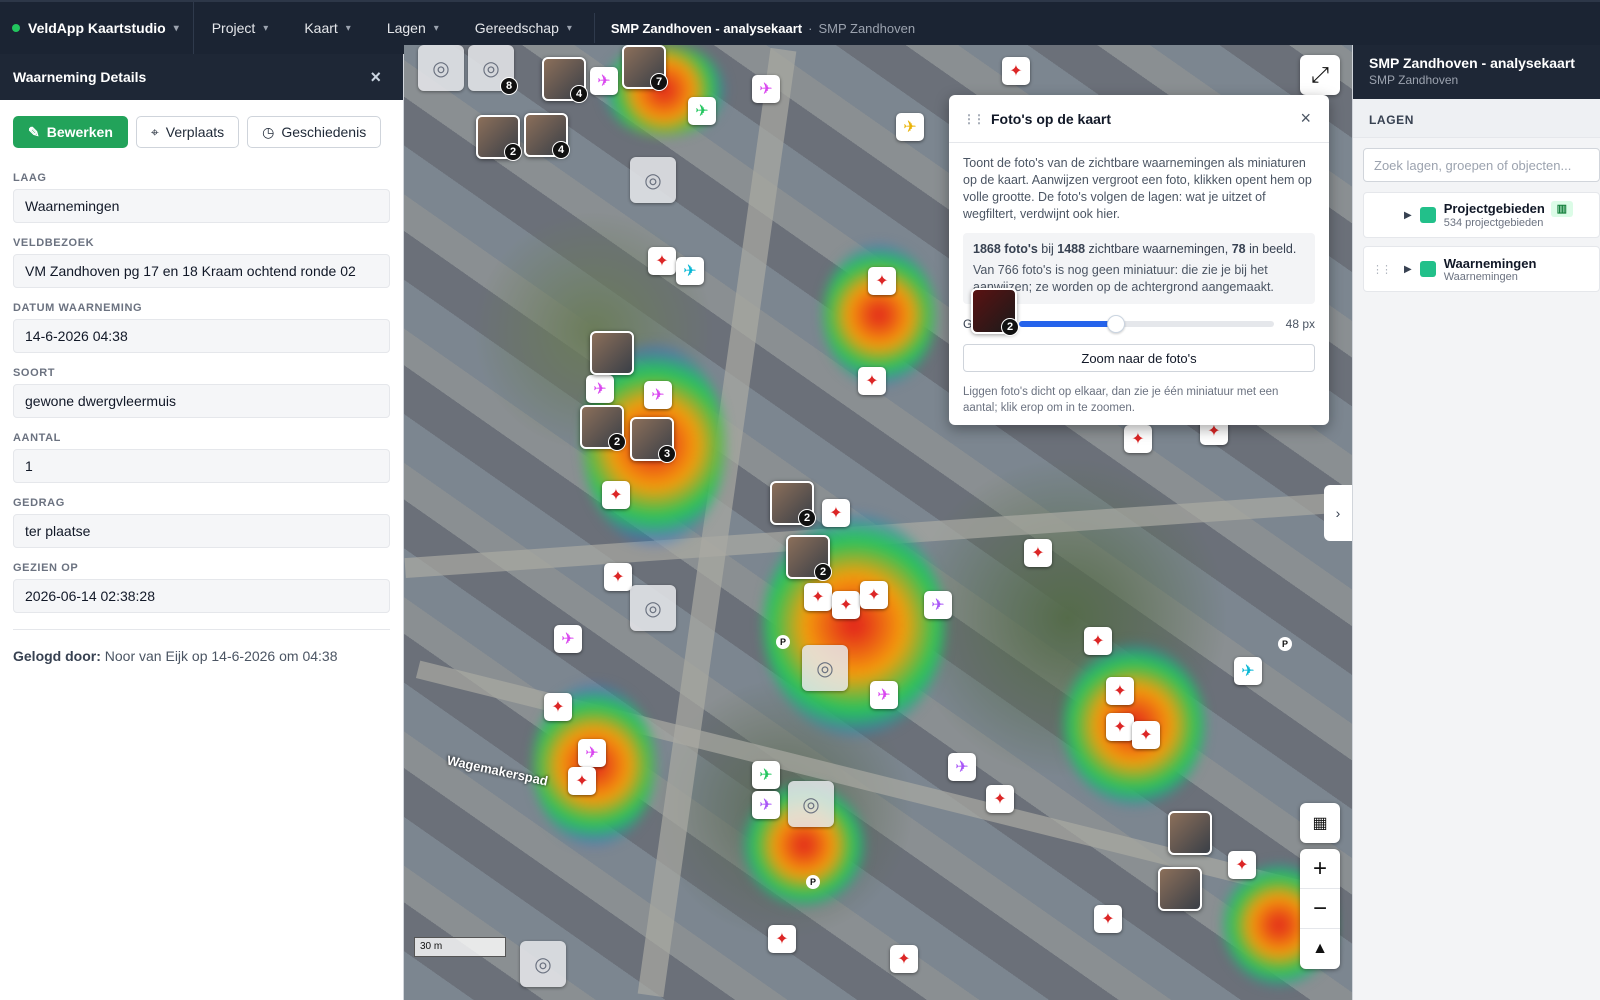  What do you see at coordinates (1561, 209) in the screenshot?
I see `map-icon: ▥` at bounding box center [1561, 209].